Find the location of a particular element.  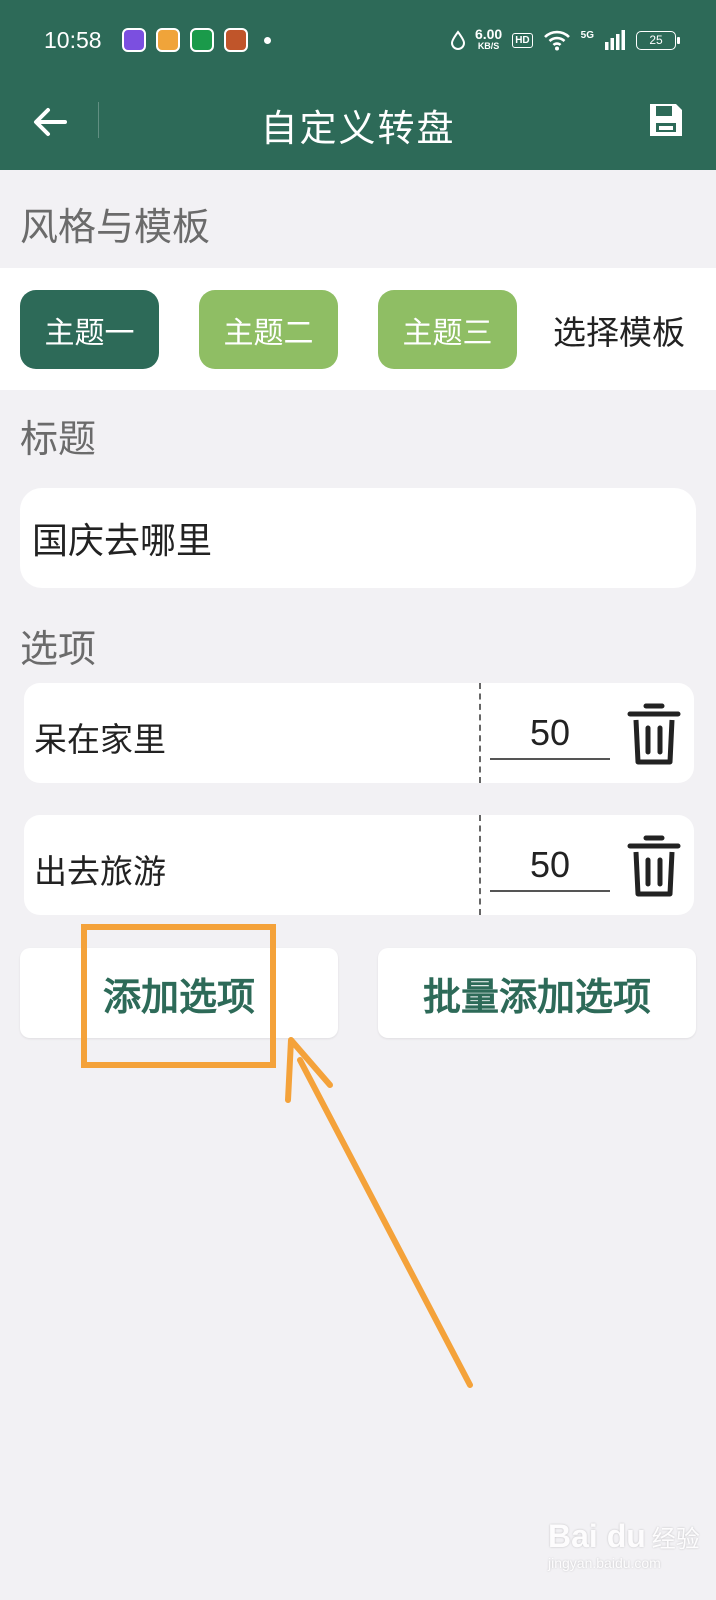

save-button is located at coordinates (666, 120).